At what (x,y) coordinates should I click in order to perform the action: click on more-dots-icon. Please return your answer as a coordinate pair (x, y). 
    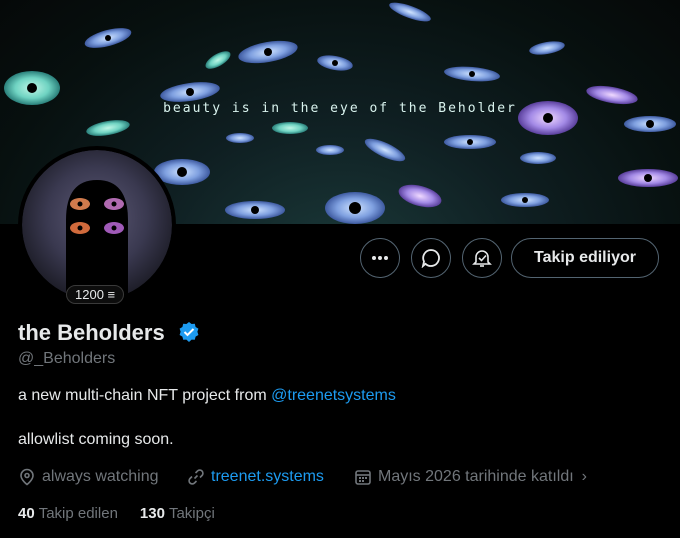
    Looking at the image, I should click on (380, 258).